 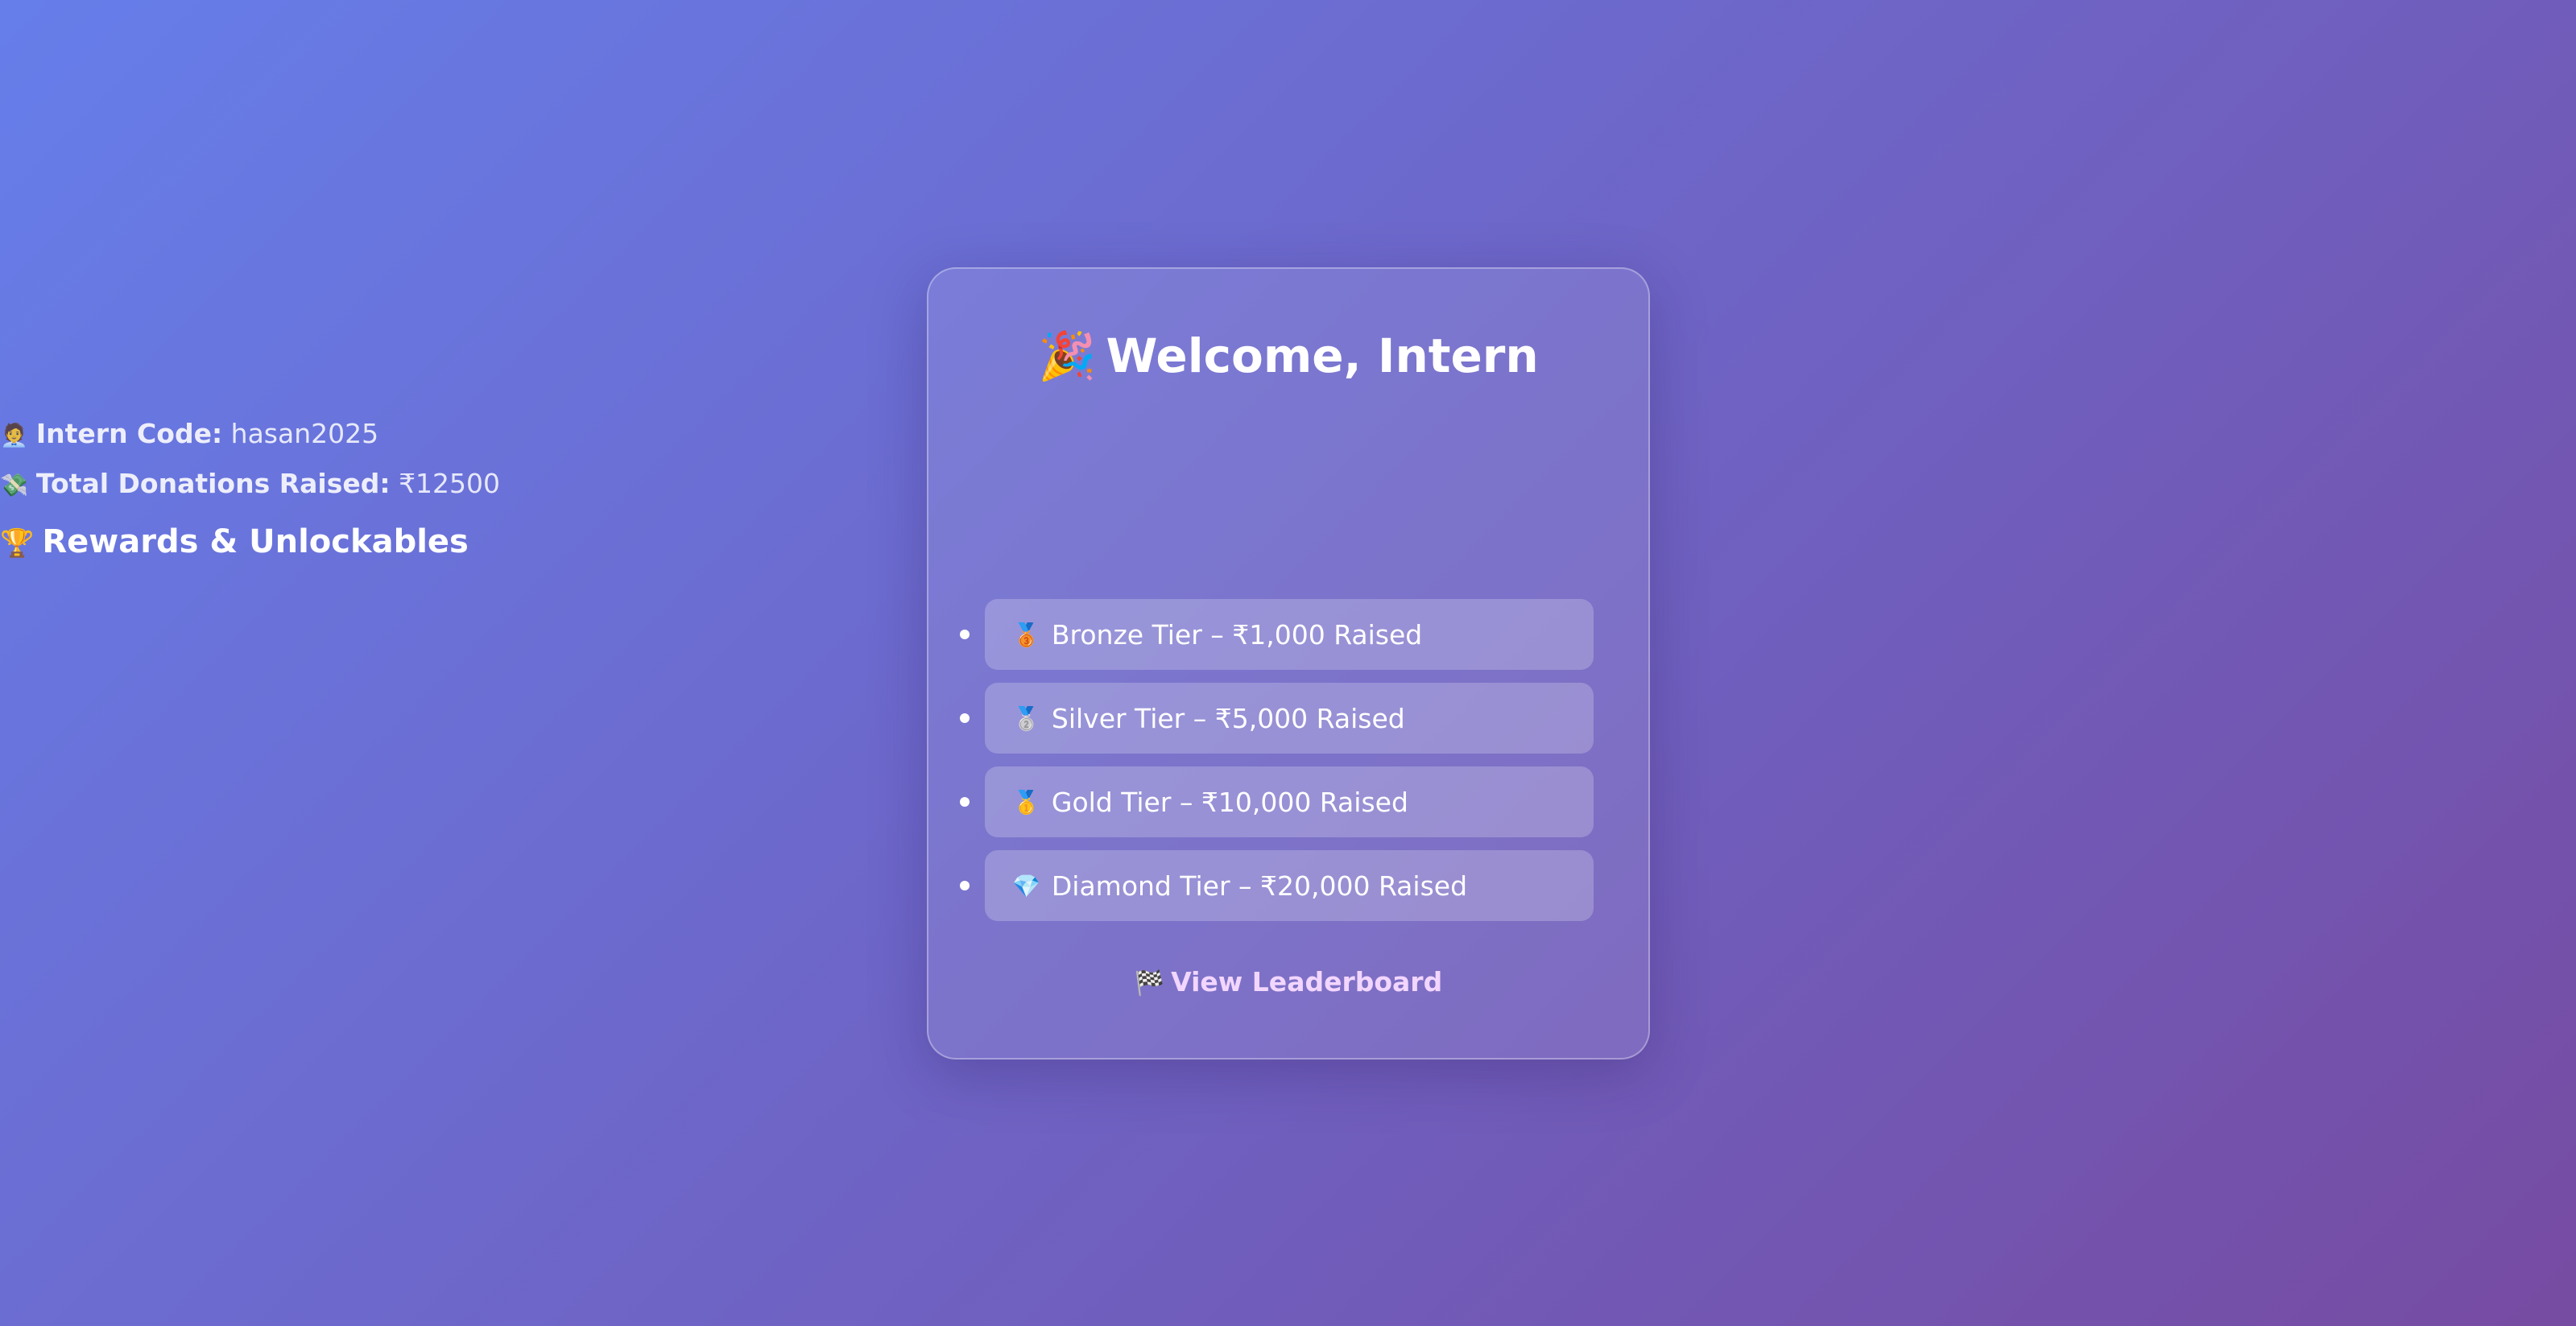 What do you see at coordinates (1067, 355) in the screenshot?
I see `party-popper-icon: 🎉` at bounding box center [1067, 355].